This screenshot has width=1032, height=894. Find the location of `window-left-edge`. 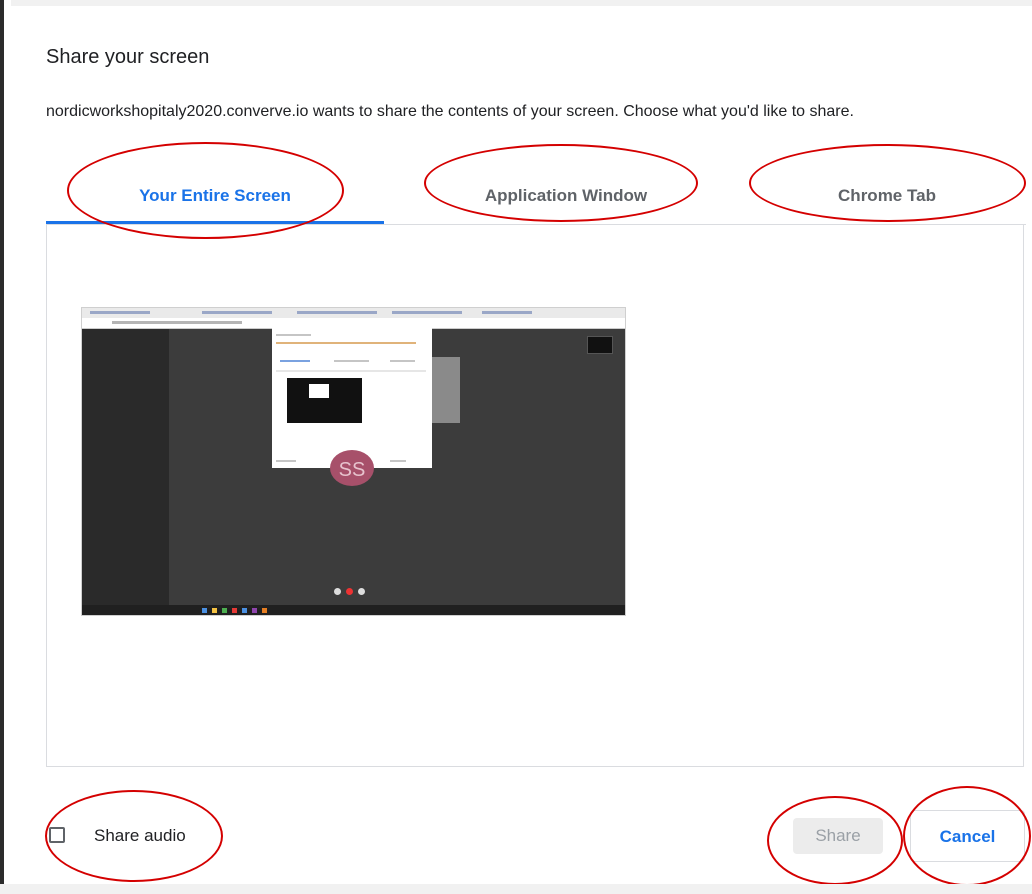

window-left-edge is located at coordinates (5, 447).